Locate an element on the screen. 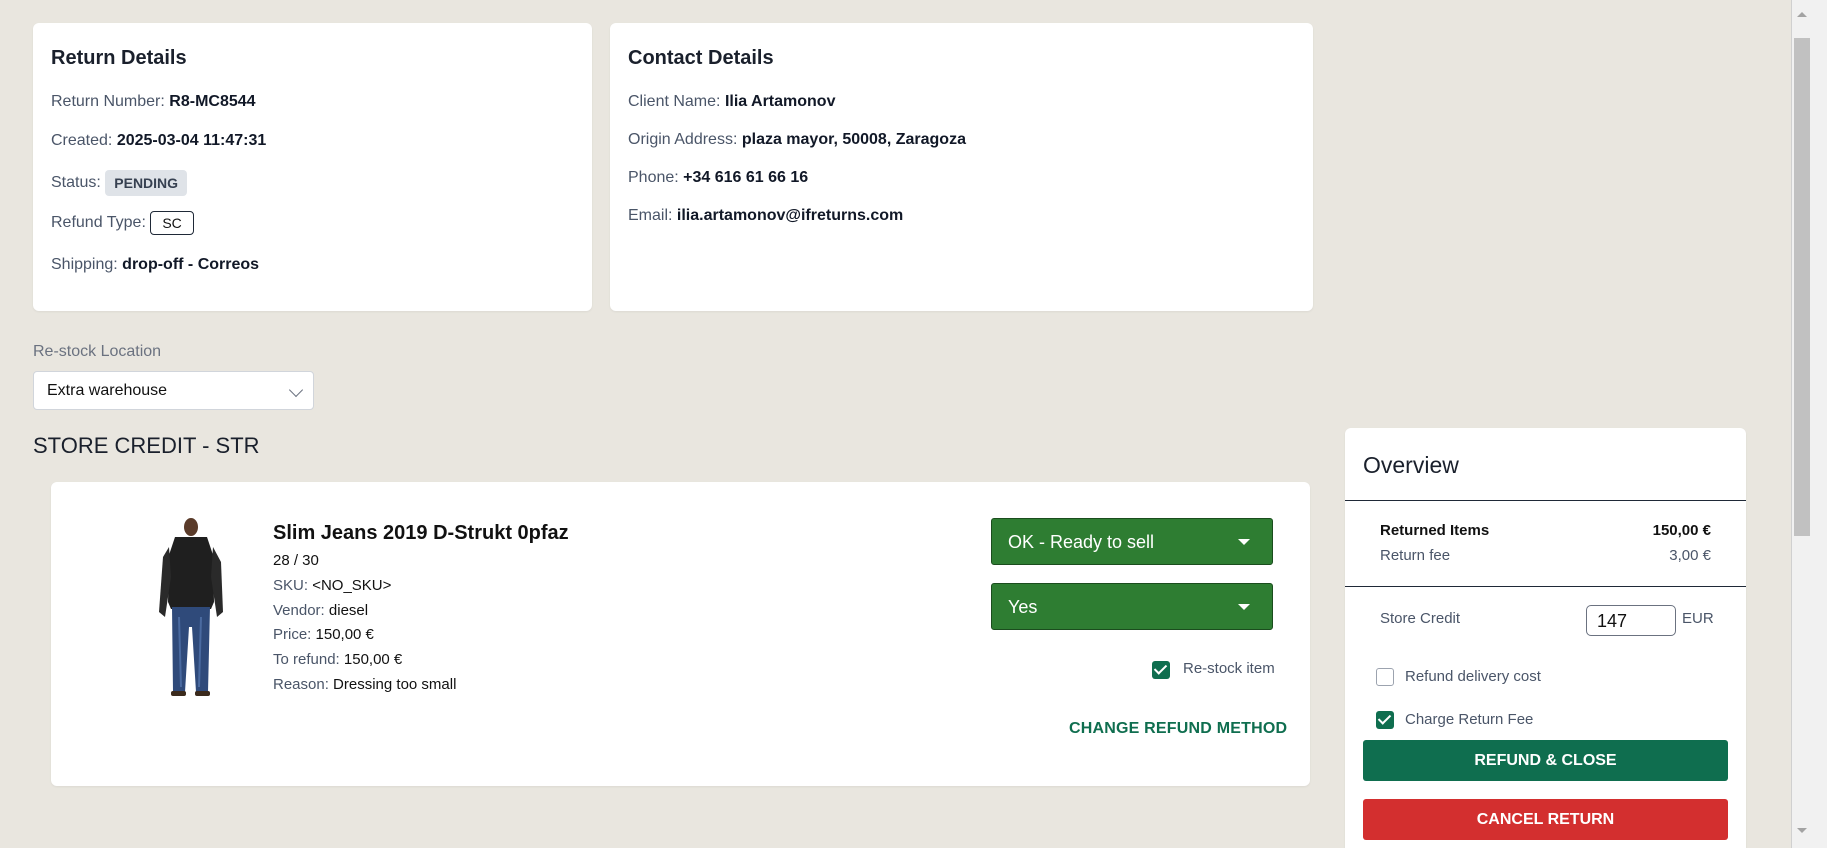 This screenshot has width=1827, height=848. item-price-label: Price: is located at coordinates (292, 634).